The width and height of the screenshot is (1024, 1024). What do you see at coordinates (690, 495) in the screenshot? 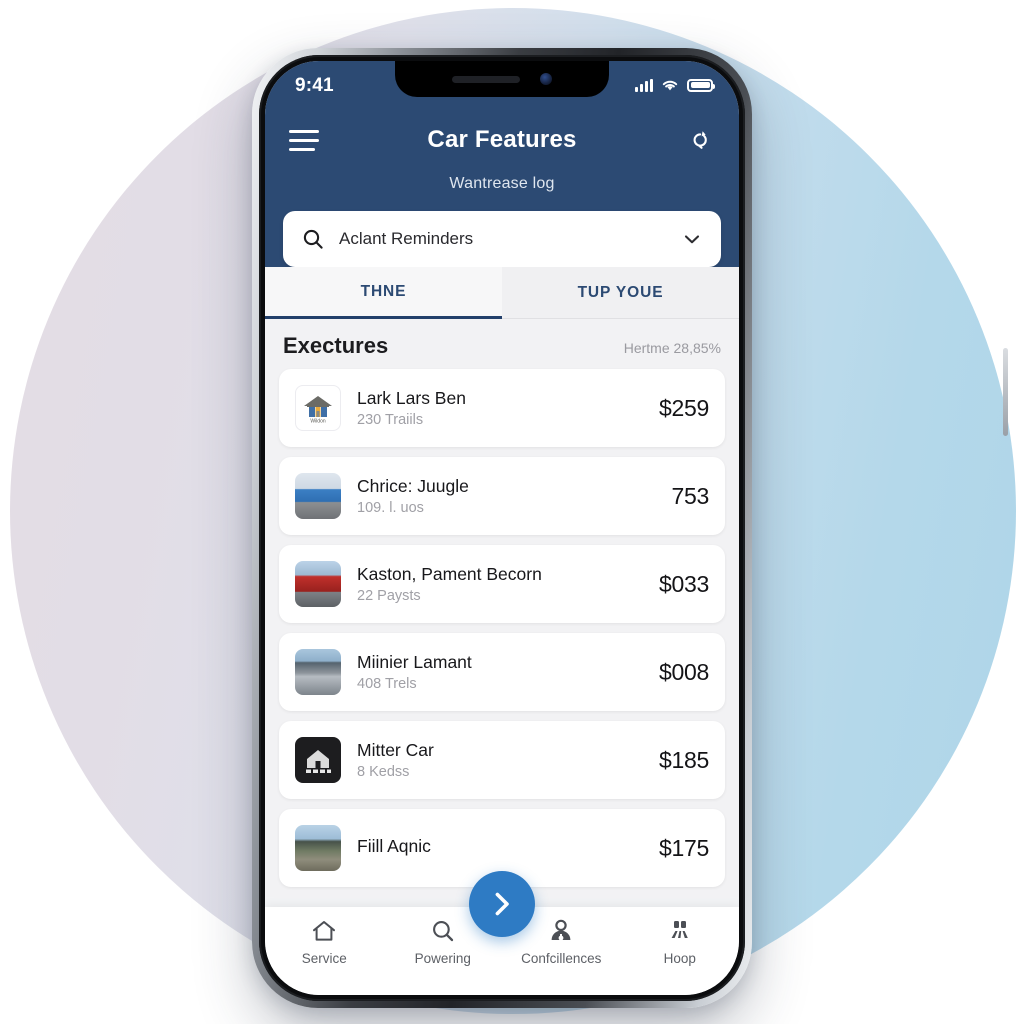
I see `list-item-amount: 753` at bounding box center [690, 495].